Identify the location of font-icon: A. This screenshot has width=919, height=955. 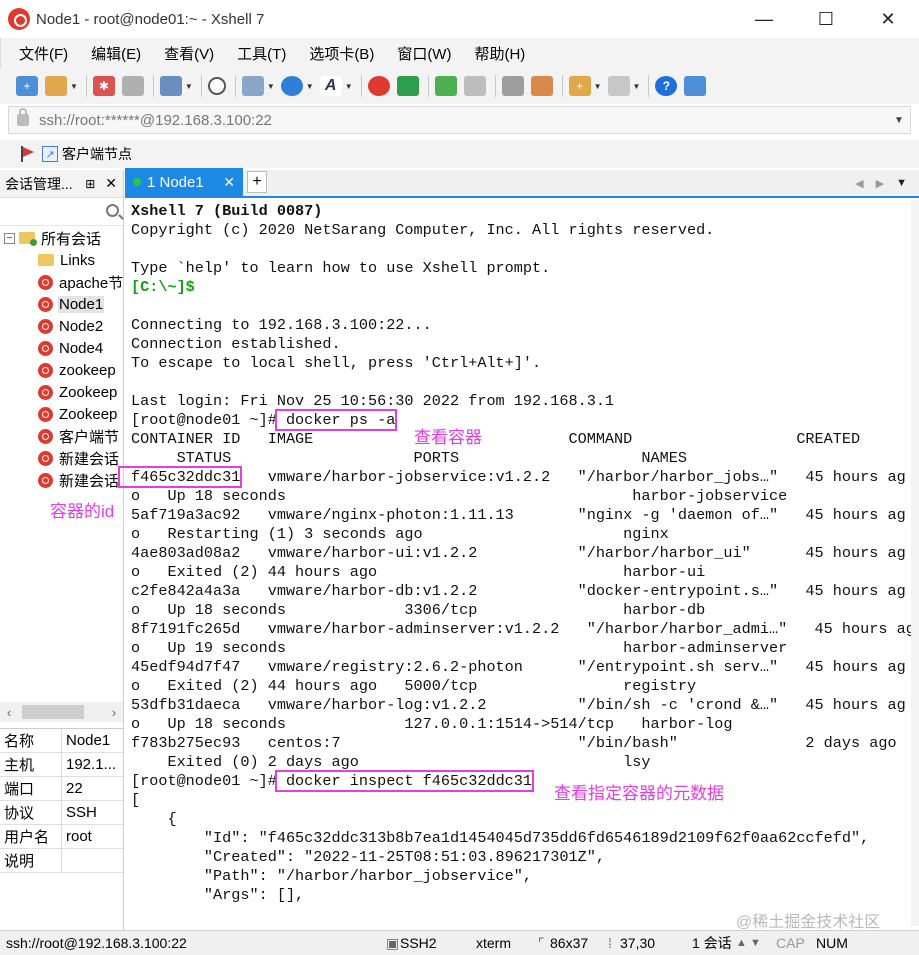
(330, 86).